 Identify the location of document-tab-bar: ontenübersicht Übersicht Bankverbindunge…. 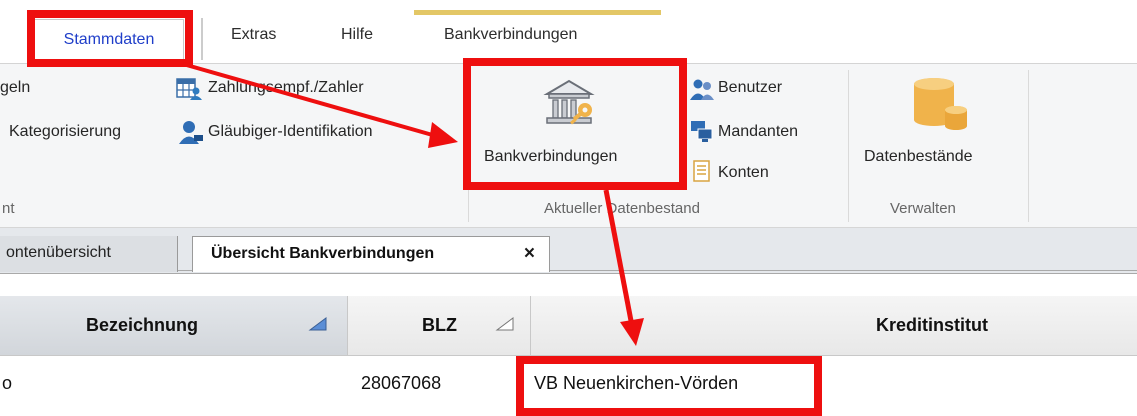
(568, 251).